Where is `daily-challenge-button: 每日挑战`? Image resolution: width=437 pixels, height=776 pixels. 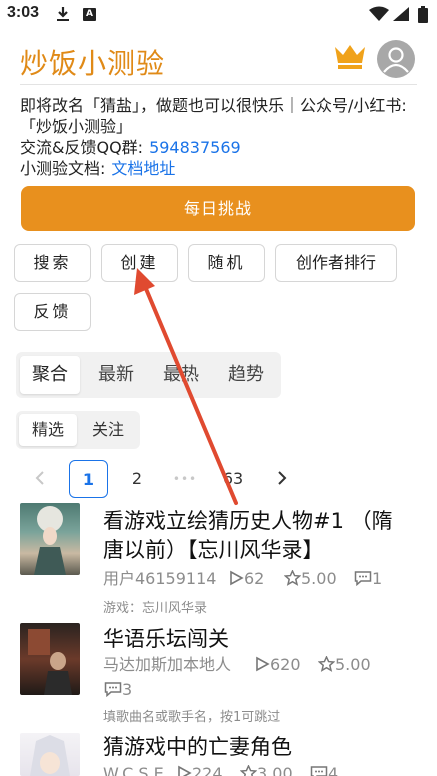 daily-challenge-button: 每日挑战 is located at coordinates (218, 208).